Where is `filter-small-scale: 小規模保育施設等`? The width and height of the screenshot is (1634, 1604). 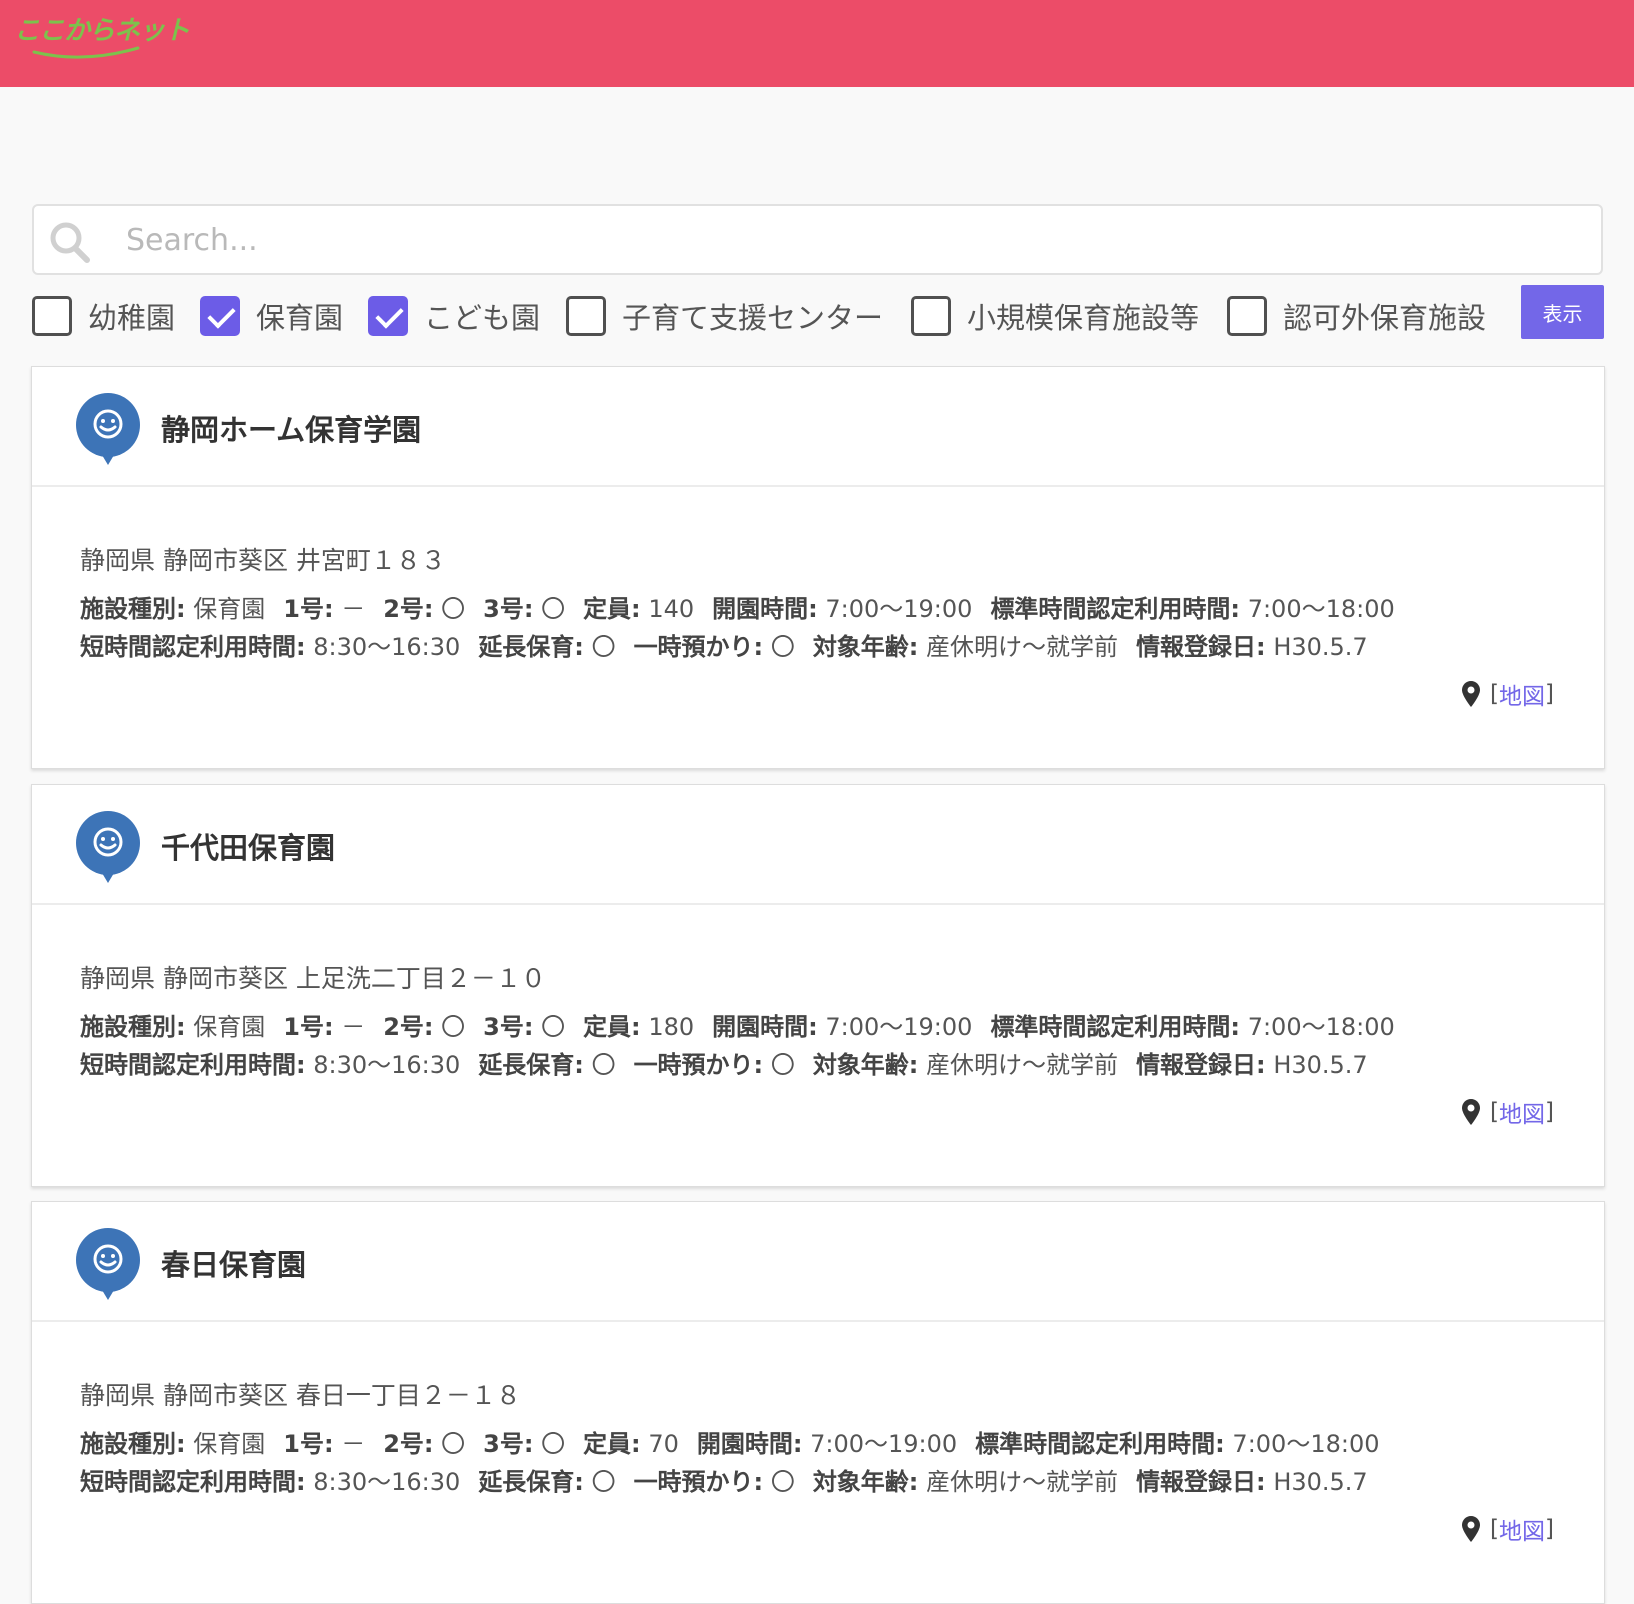 filter-small-scale: 小規模保育施設等 is located at coordinates (1055, 316).